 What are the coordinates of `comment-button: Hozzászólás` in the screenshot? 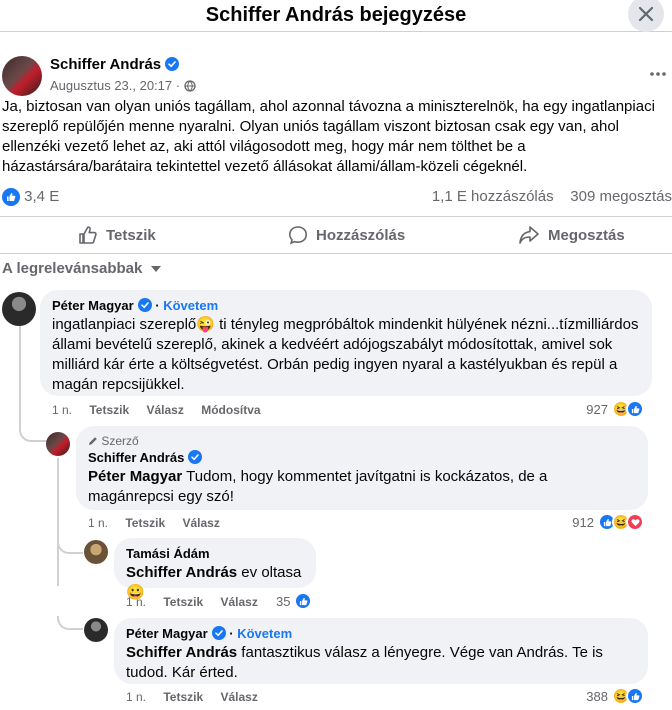 It's located at (346, 235).